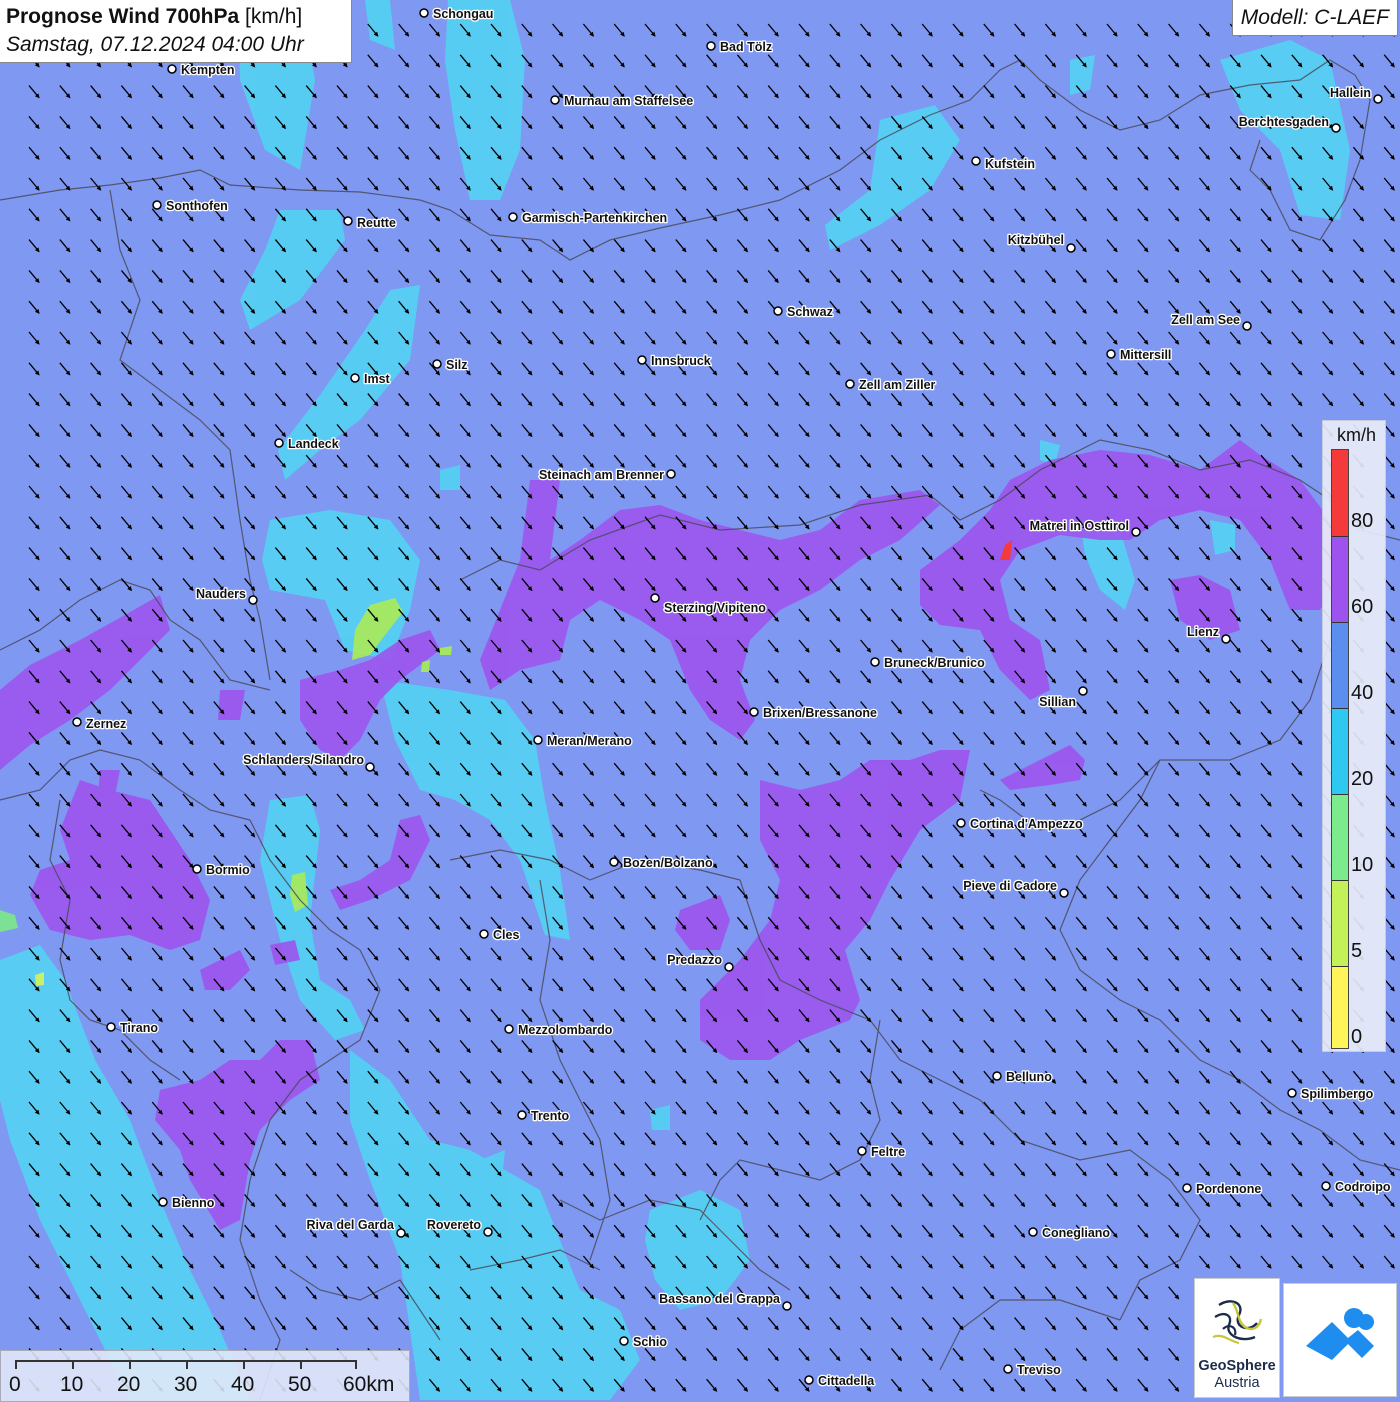 Image resolution: width=1400 pixels, height=1402 pixels. What do you see at coordinates (720, 1299) in the screenshot?
I see `svg-text: Bassano del Grappa` at bounding box center [720, 1299].